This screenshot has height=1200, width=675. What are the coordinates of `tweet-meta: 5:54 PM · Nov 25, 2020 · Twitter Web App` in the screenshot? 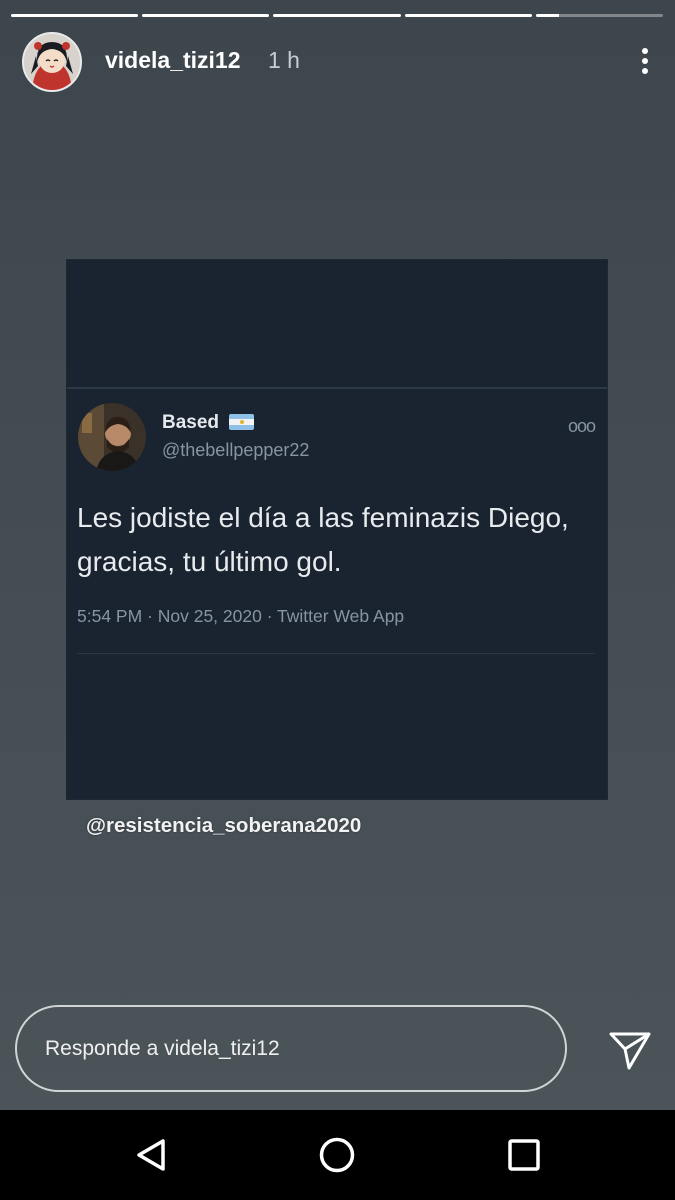 It's located at (241, 616).